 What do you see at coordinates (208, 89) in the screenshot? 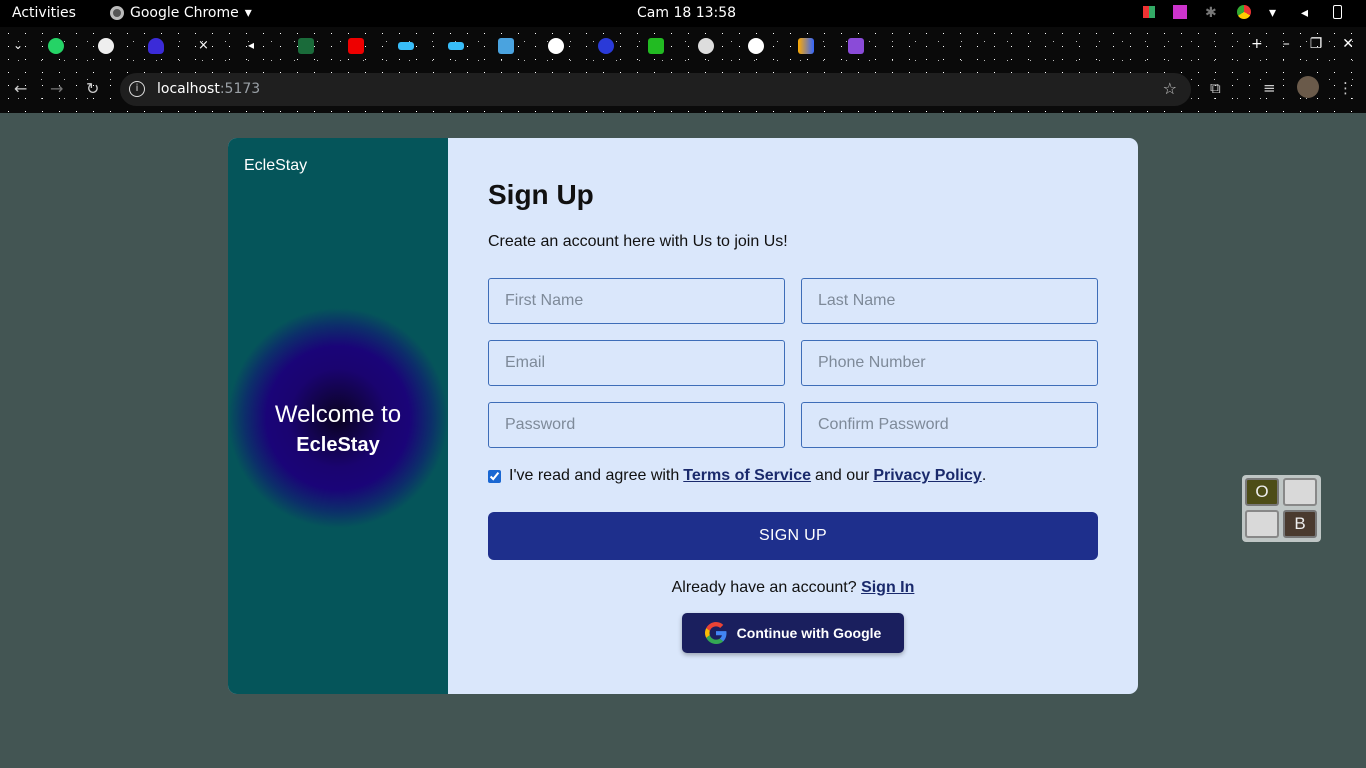
I see `url-text: localhost:5173` at bounding box center [208, 89].